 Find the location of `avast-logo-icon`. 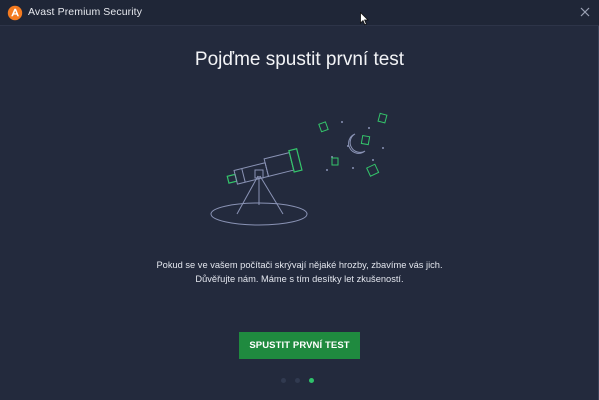

avast-logo-icon is located at coordinates (15, 13).